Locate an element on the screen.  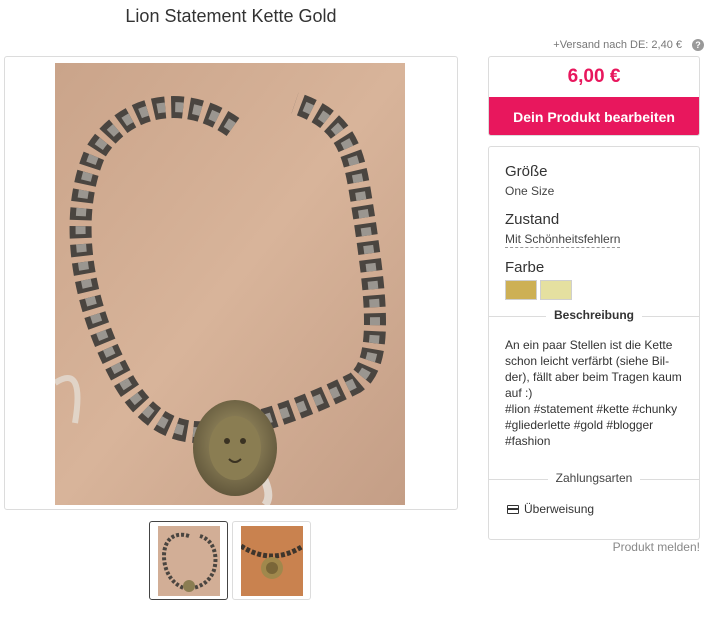
condition-value: Mit Schönheitsfehlern is located at coordinates (563, 240).